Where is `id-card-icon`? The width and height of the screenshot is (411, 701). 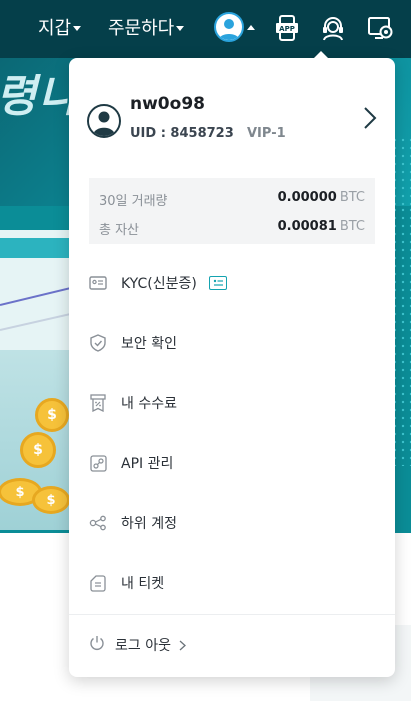 id-card-icon is located at coordinates (98, 283).